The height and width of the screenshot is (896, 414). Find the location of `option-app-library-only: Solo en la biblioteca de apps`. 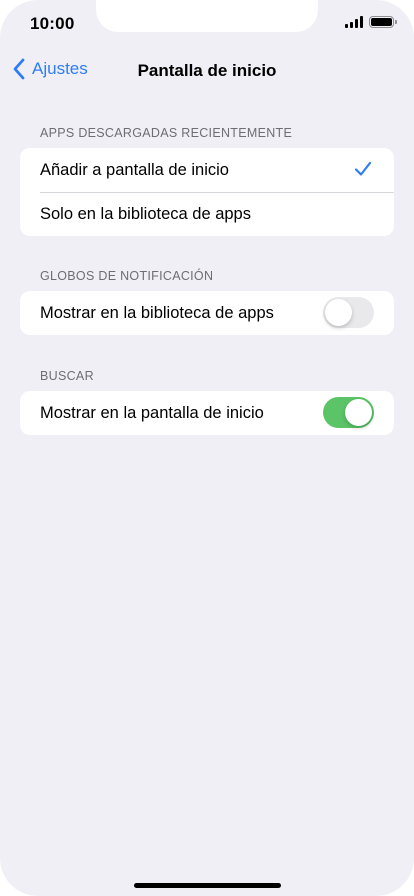

option-app-library-only: Solo en la biblioteca de apps is located at coordinates (207, 214).